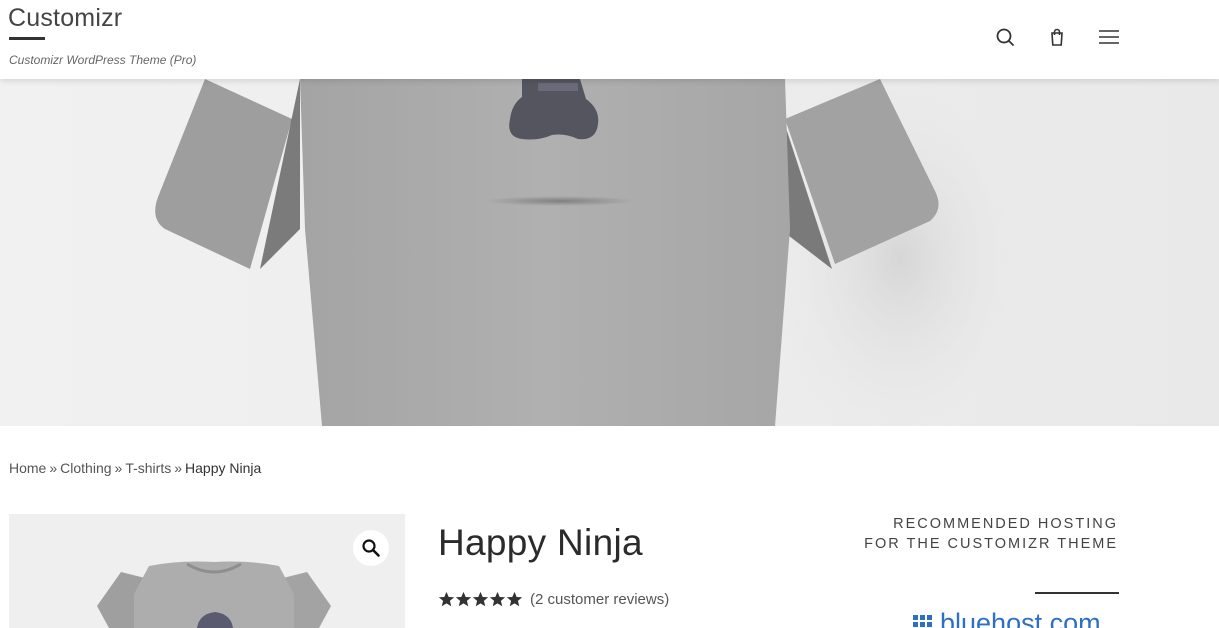 This screenshot has width=1219, height=628. I want to click on product-image, so click(207, 571).